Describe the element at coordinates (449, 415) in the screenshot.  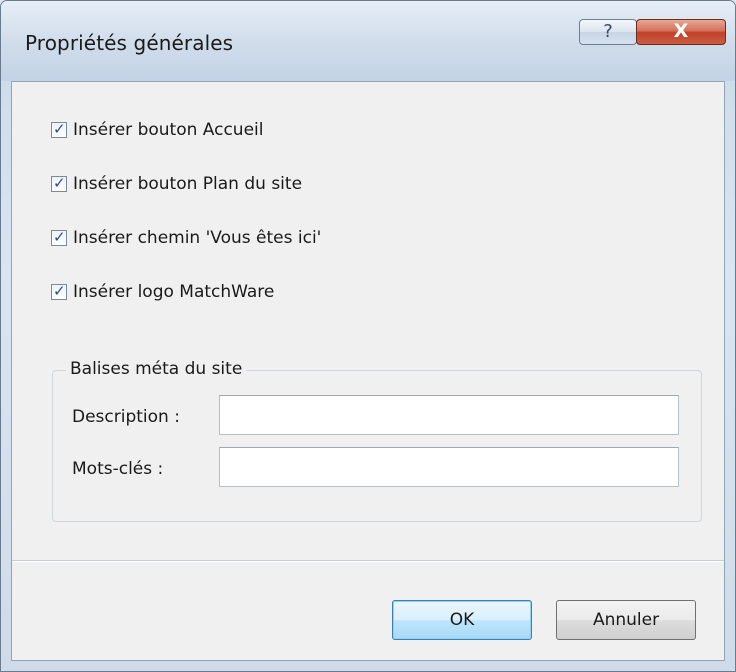
I see `description-input` at that location.